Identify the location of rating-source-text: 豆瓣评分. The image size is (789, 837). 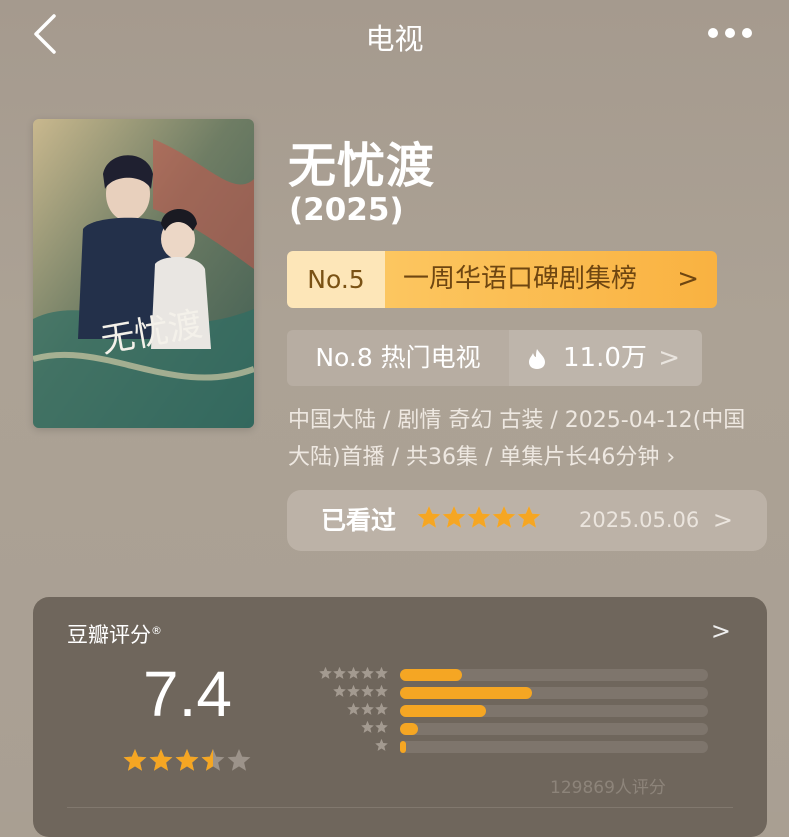
(109, 635).